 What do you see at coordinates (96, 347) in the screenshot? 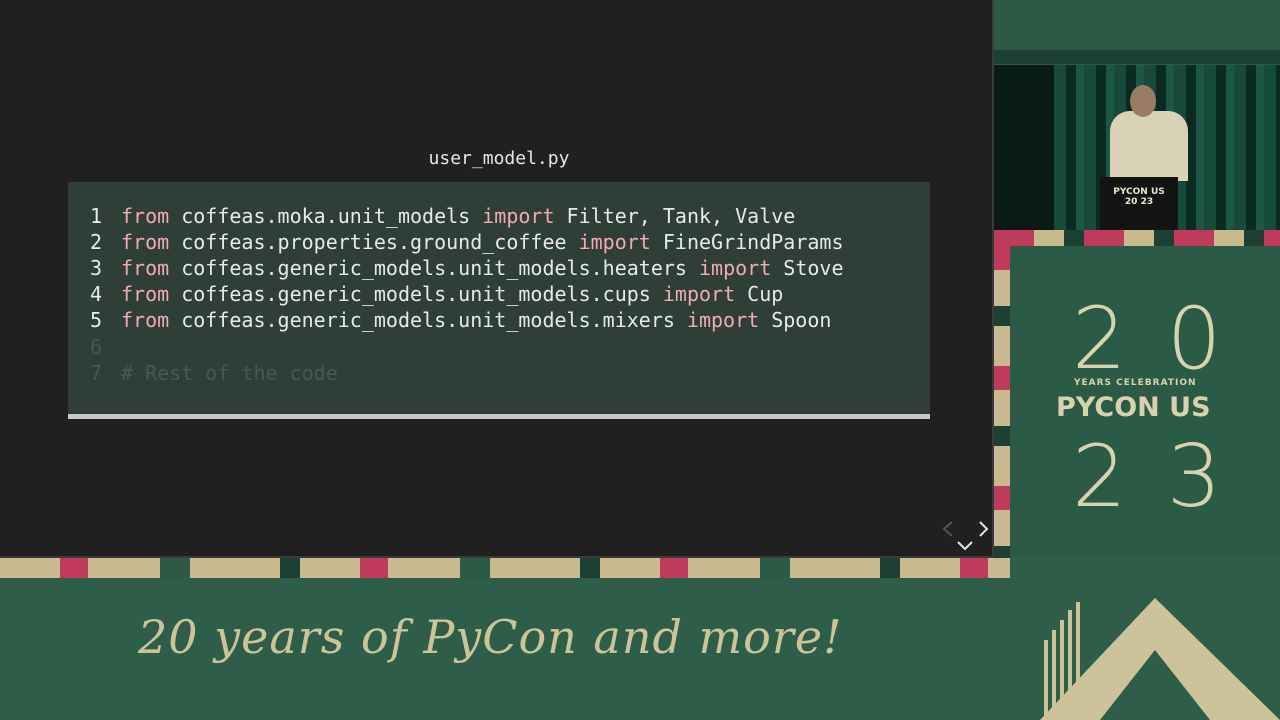
I see `line-number: 6` at bounding box center [96, 347].